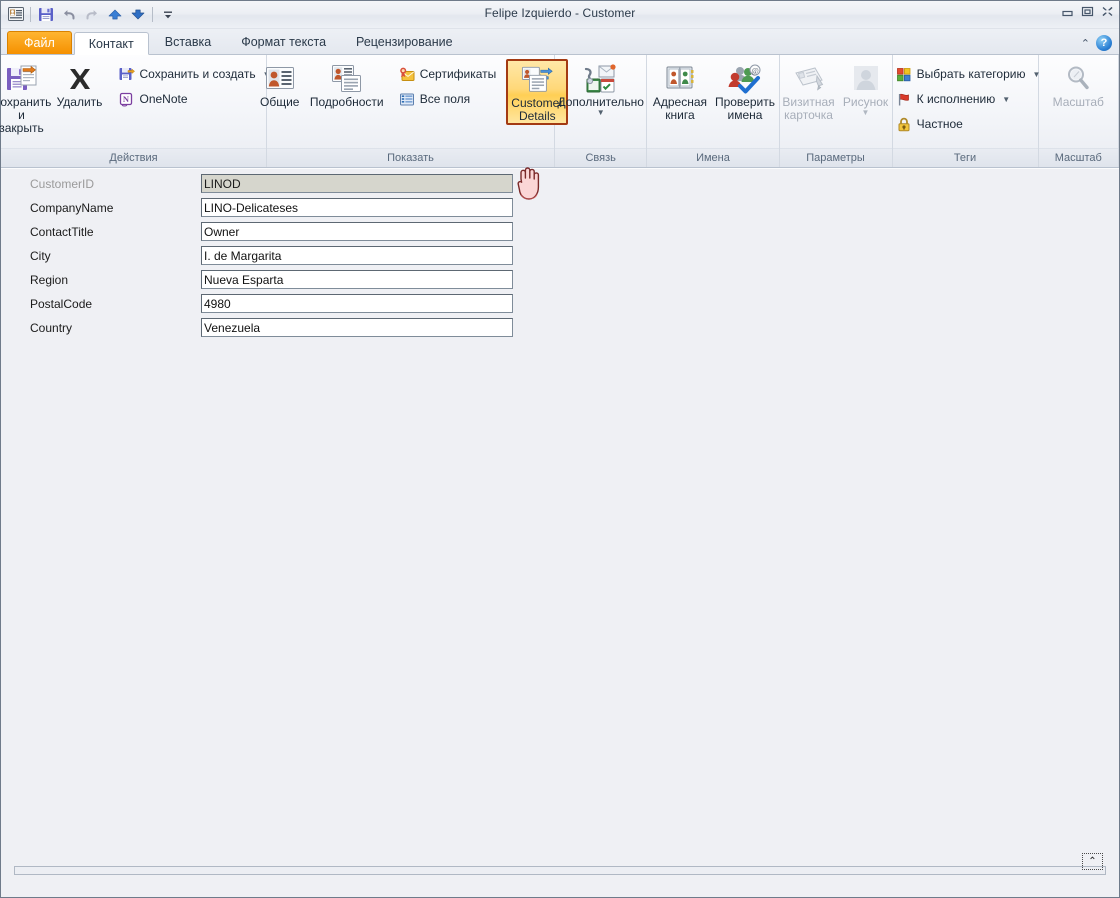  What do you see at coordinates (79, 102) in the screenshot?
I see `delete-label: Удалить` at bounding box center [79, 102].